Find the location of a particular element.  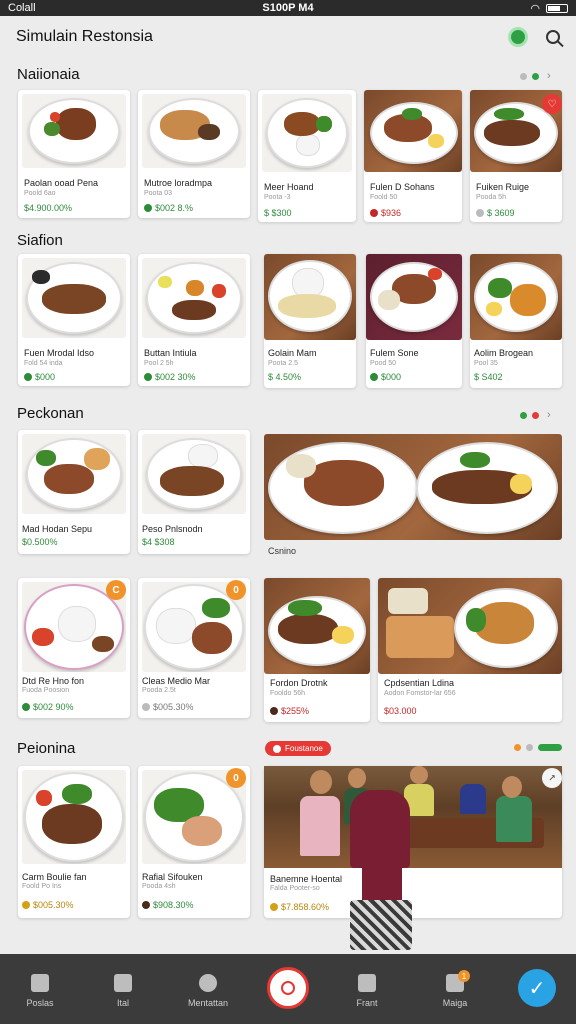

menu-card: Aolim Brogean Pool 35 $ S402 is located at coordinates (516, 321).